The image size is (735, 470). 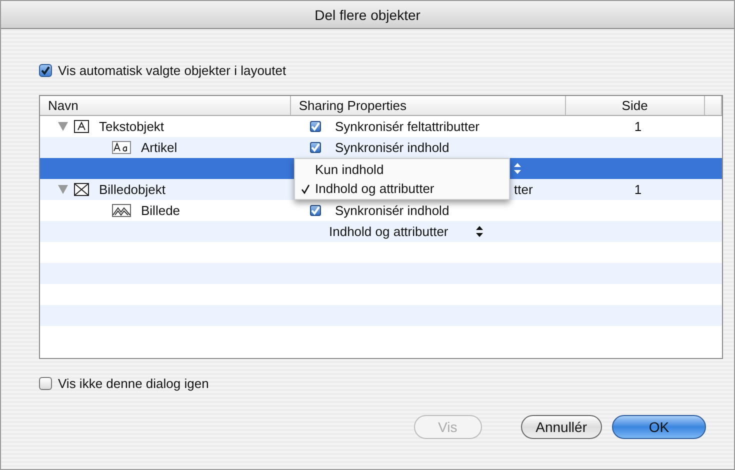 I want to click on checkbox-label: Vis ikke denne dialog igen, so click(x=133, y=383).